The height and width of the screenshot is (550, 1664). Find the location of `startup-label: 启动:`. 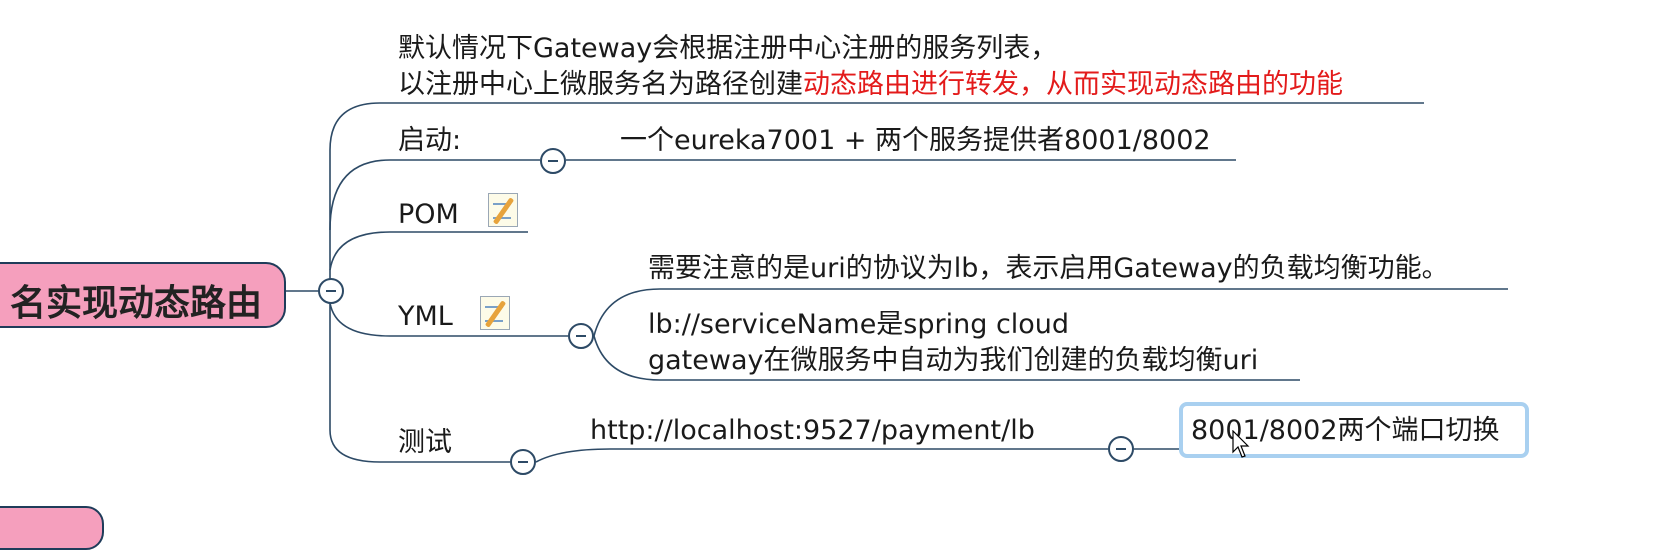

startup-label: 启动: is located at coordinates (430, 140).